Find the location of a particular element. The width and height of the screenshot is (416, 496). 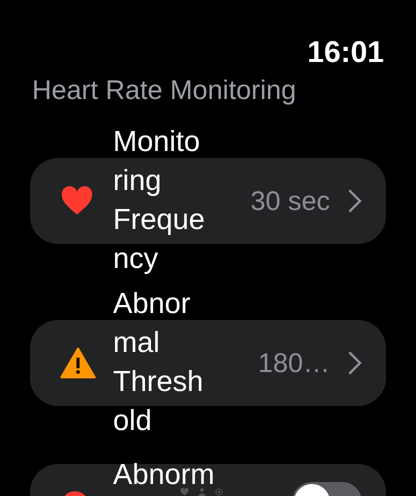

clock-time: 16:01 is located at coordinates (345, 53).